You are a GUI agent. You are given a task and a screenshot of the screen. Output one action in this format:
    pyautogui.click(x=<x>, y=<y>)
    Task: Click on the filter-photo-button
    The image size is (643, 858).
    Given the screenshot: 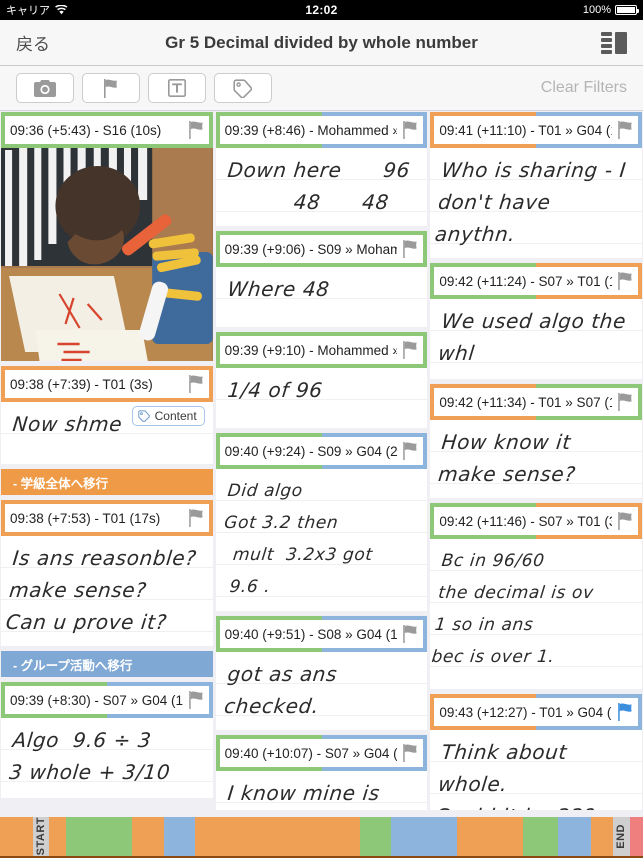 What is the action you would take?
    pyautogui.click(x=45, y=88)
    